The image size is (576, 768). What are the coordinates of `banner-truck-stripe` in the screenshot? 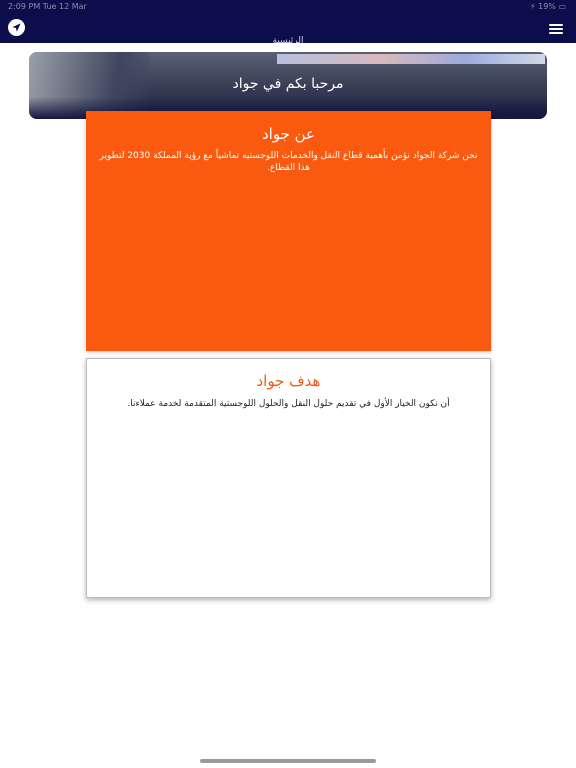 It's located at (411, 59).